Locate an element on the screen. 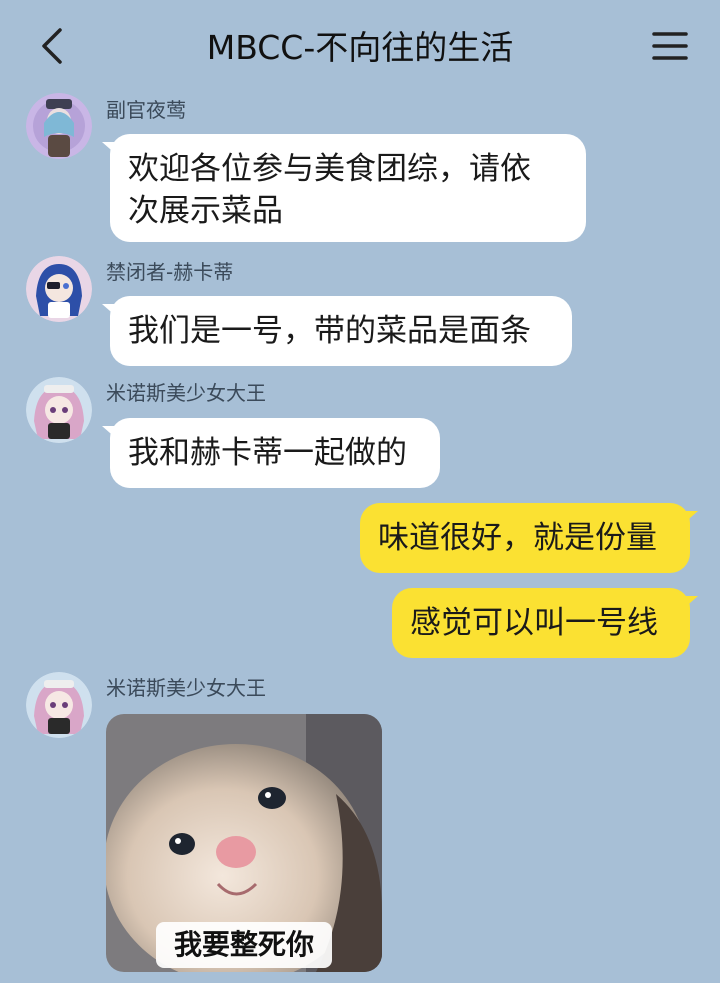  top-bar: MBCC-不向往的生活 is located at coordinates (360, 46).